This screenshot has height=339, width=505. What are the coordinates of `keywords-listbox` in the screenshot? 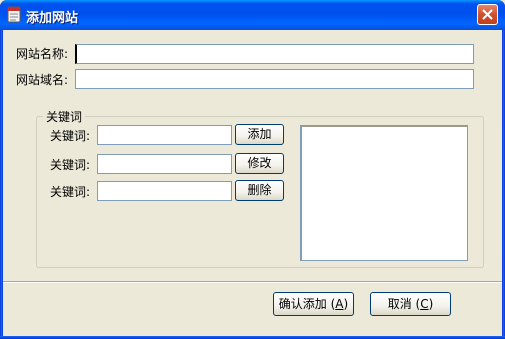 It's located at (384, 193).